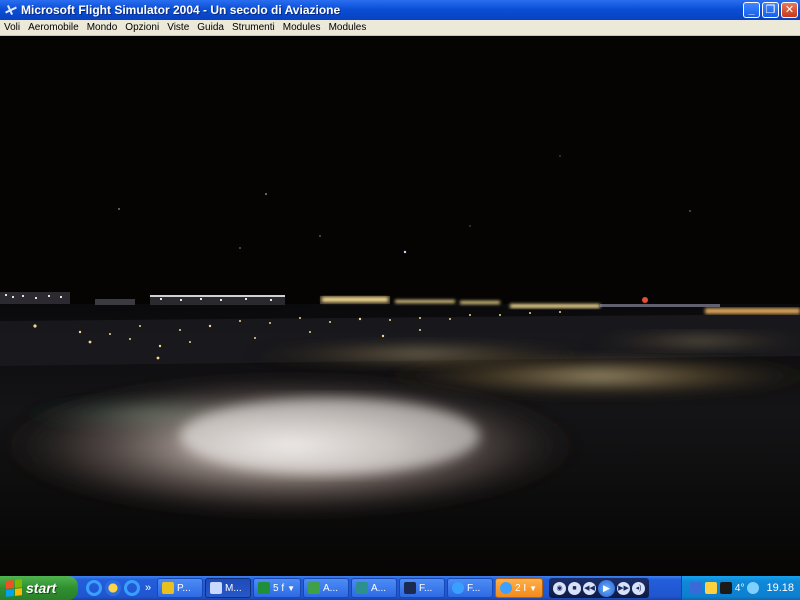  I want to click on maximize-button: ❐, so click(770, 10).